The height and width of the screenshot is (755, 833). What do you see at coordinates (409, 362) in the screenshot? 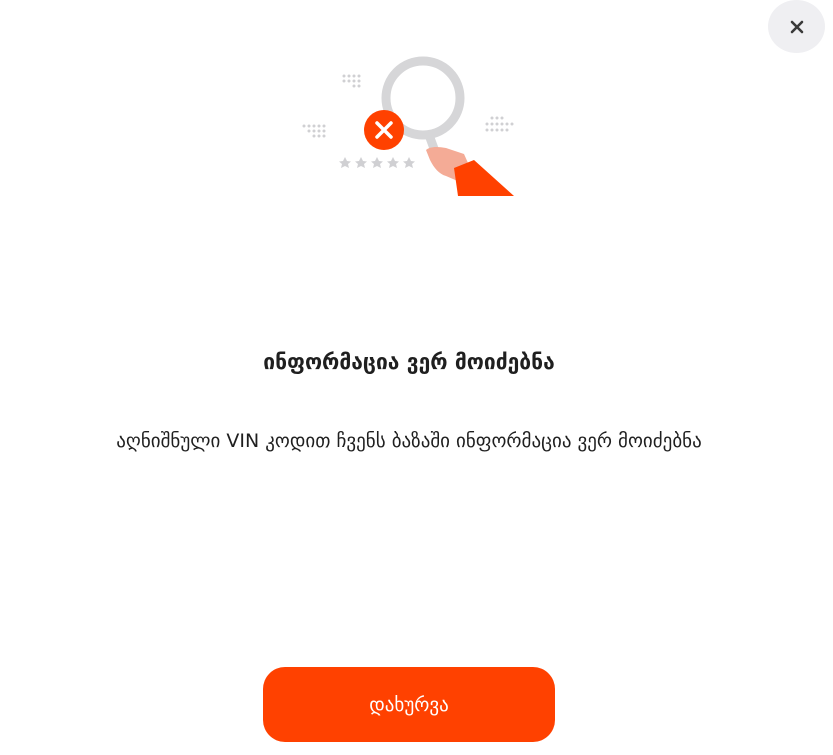
I see `dialog-title: ინფორმაცია ვერ მოიძებნა` at bounding box center [409, 362].